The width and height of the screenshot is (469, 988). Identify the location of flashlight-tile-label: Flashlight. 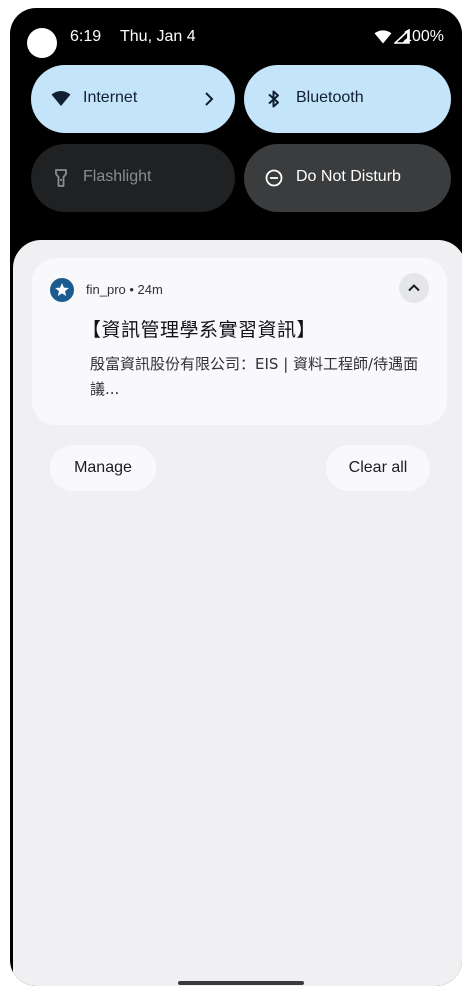
(117, 176).